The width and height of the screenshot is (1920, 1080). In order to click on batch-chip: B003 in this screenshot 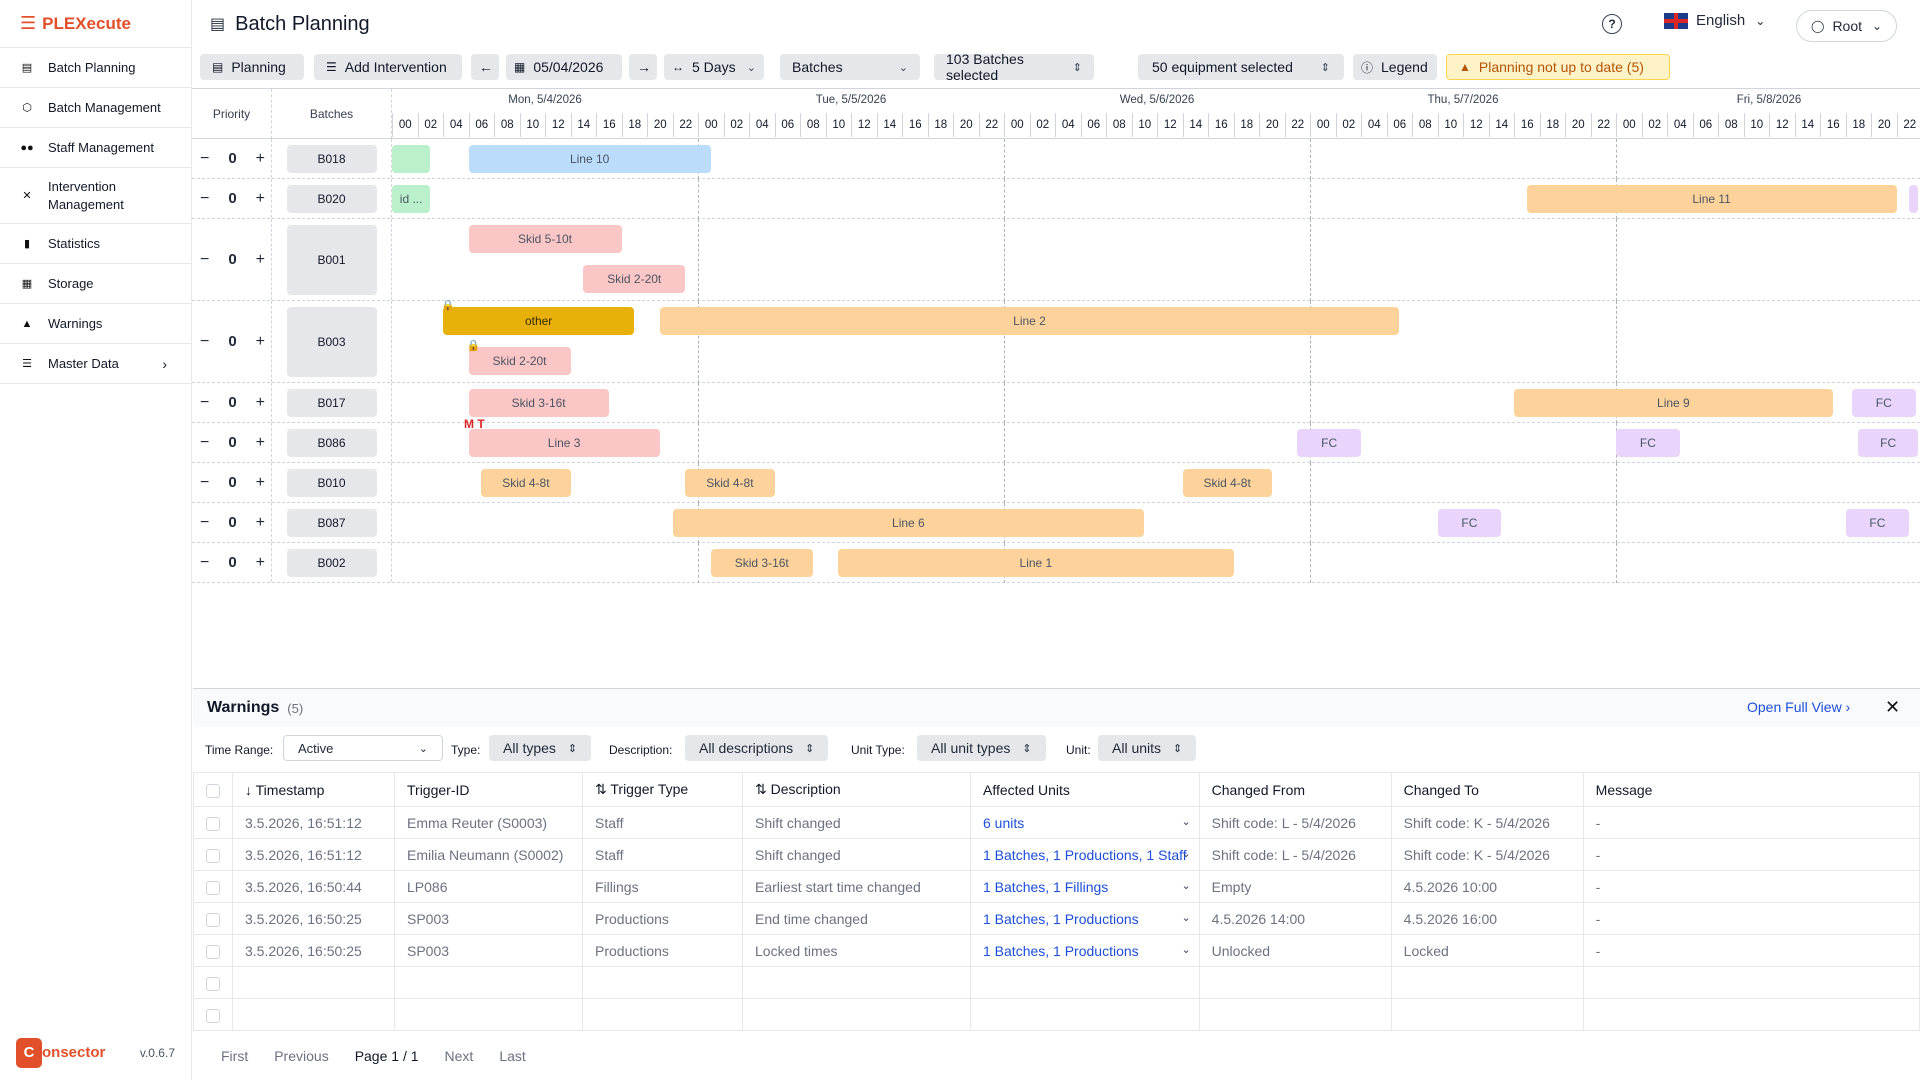, I will do `click(331, 341)`.